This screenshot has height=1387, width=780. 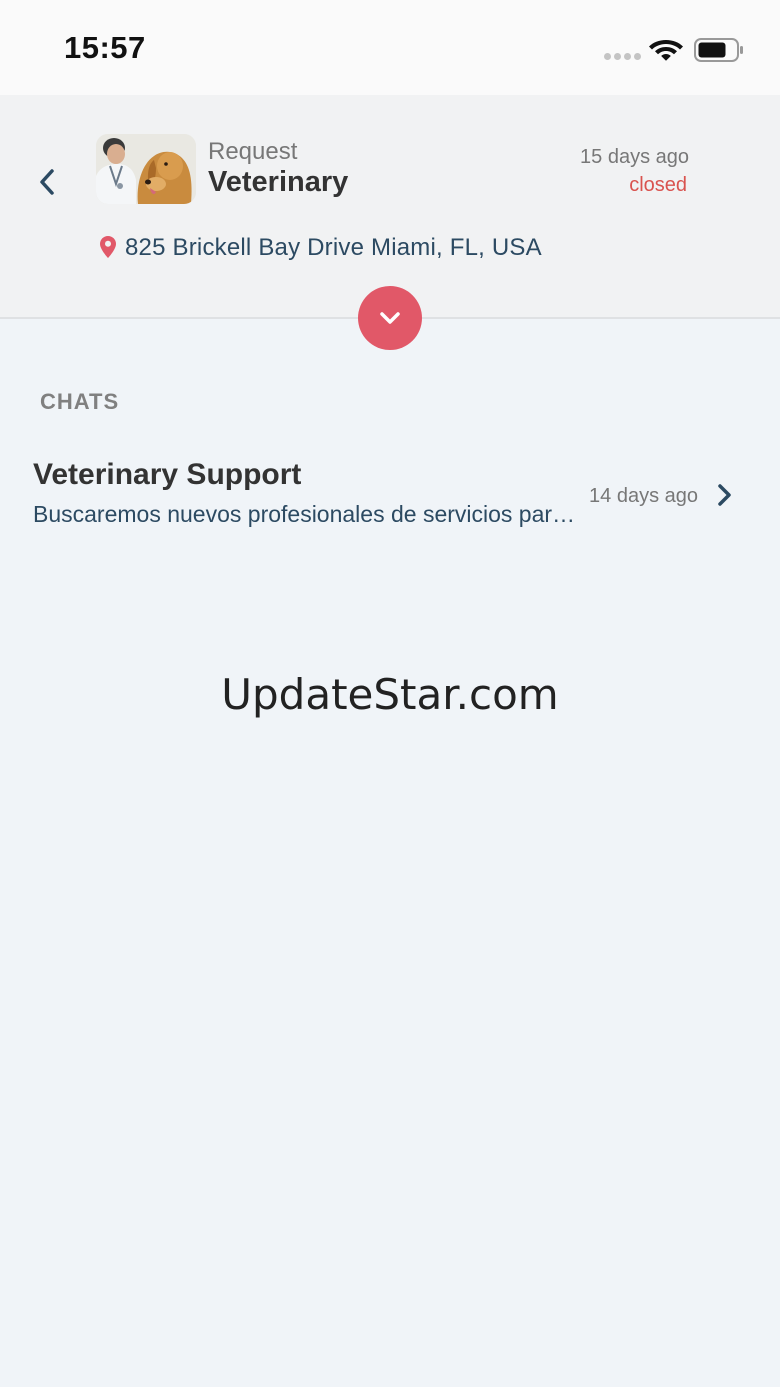 I want to click on map-pin-icon, so click(x=108, y=247).